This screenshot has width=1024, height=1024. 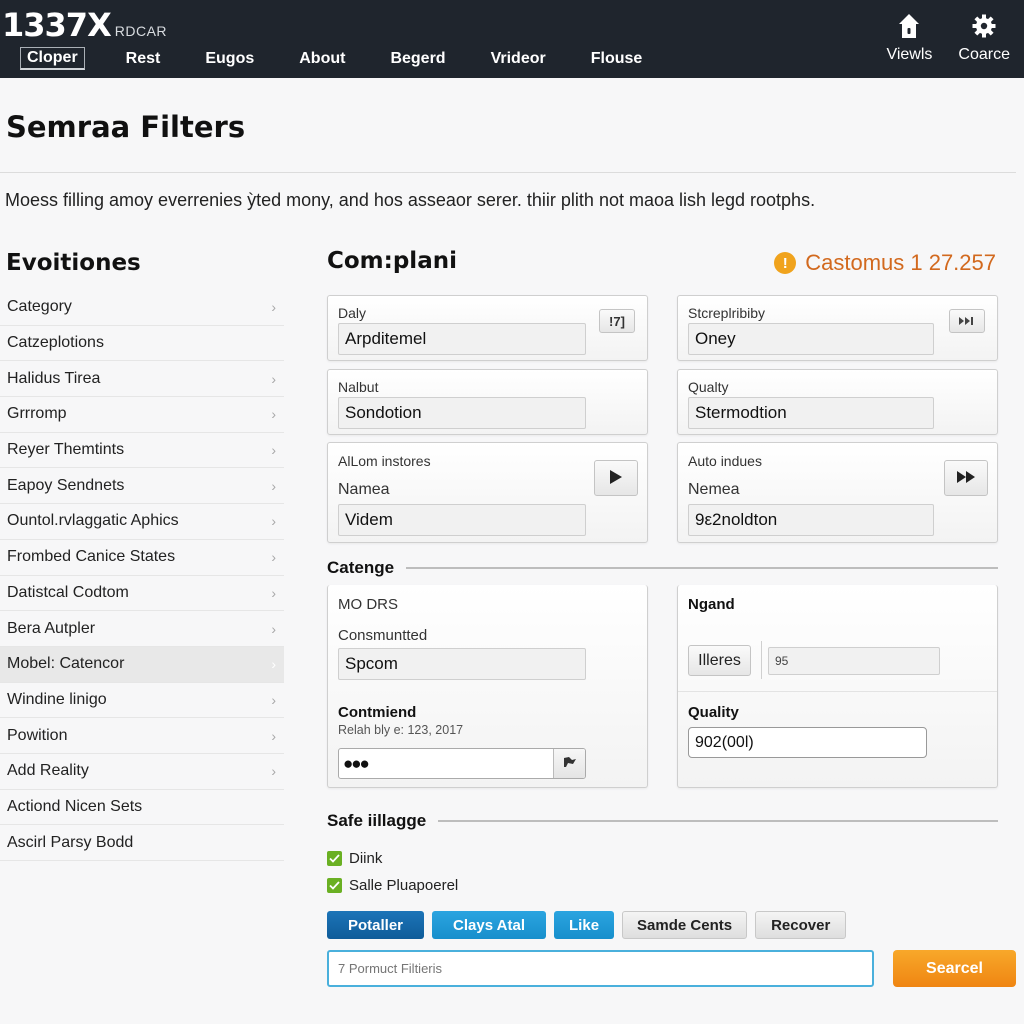 What do you see at coordinates (708, 387) in the screenshot?
I see `quality-top-label: Qualty` at bounding box center [708, 387].